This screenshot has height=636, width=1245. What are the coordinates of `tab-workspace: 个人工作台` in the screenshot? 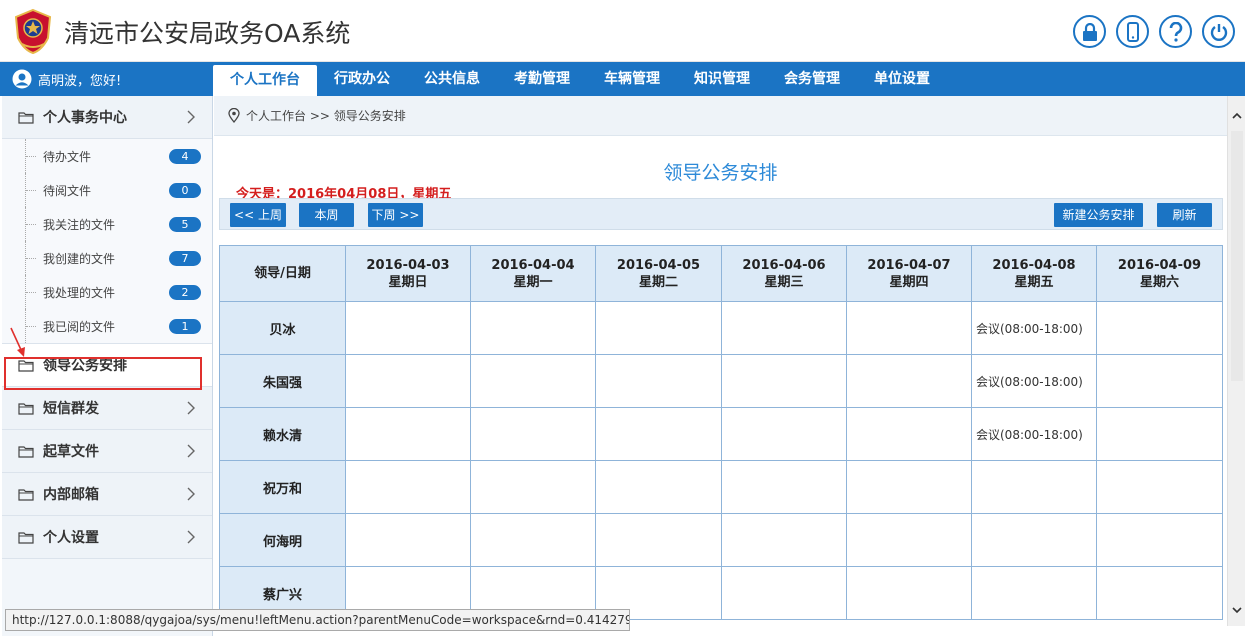 It's located at (265, 80).